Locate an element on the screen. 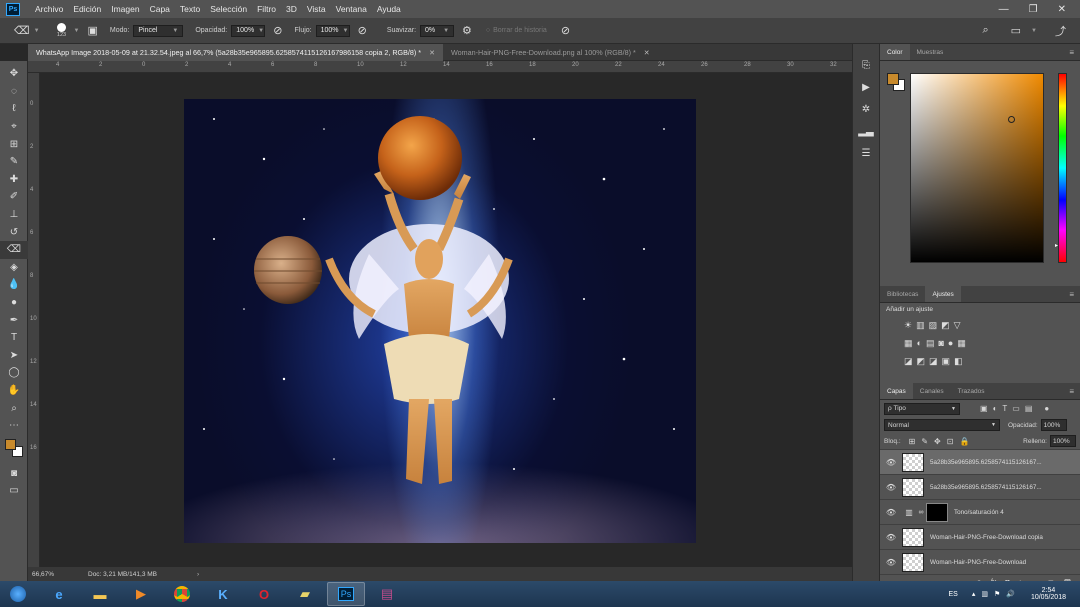 This screenshot has height=607, width=1080. mode-select: Pincel ▼ is located at coordinates (158, 30).